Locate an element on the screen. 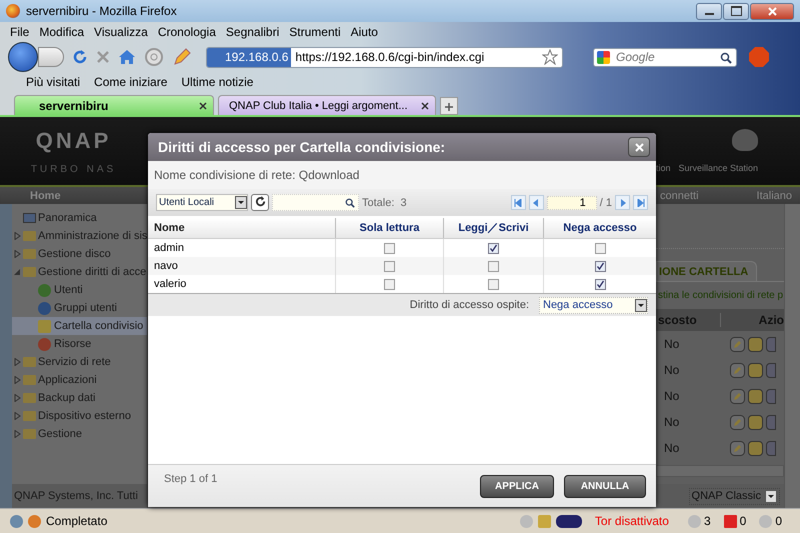 The height and width of the screenshot is (533, 800). previous-icon is located at coordinates (536, 202).